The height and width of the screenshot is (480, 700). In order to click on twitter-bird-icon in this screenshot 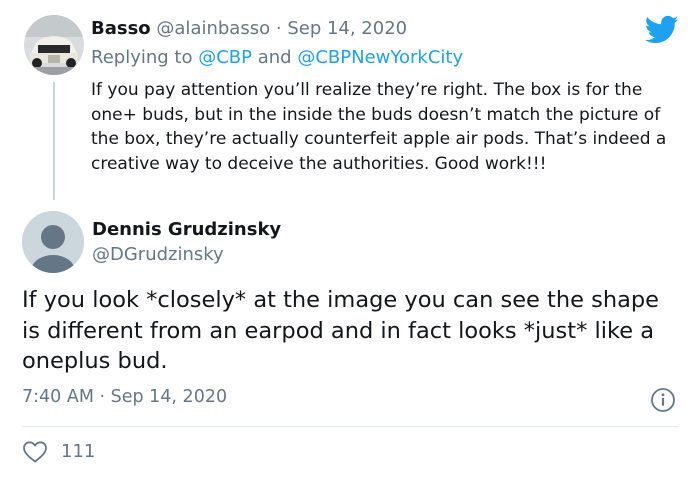, I will do `click(661, 30)`.